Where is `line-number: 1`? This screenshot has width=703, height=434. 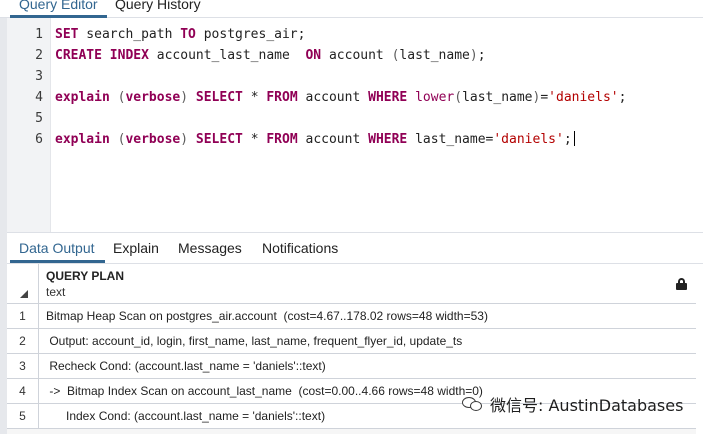 line-number: 1 is located at coordinates (39, 34).